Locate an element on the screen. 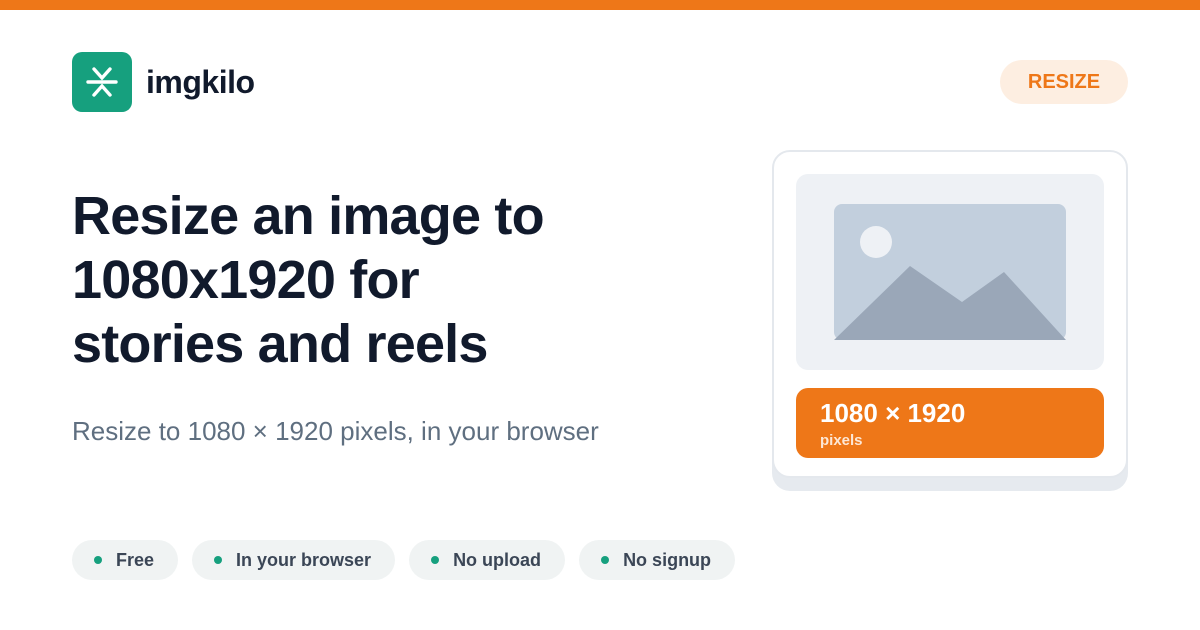  title-line: stories and reels is located at coordinates (280, 344).